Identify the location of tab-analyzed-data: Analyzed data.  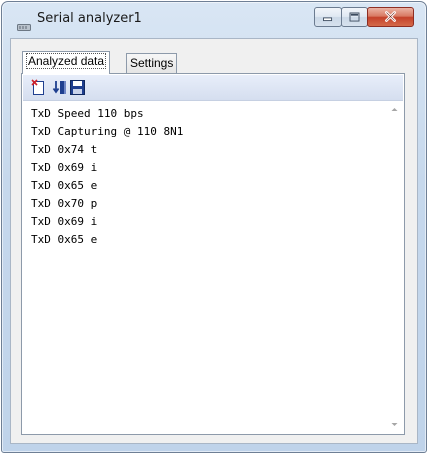
(66, 62).